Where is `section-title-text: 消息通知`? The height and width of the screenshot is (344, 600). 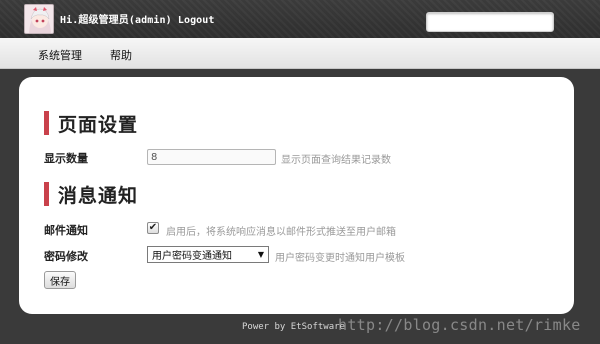
section-title-text: 消息通知 is located at coordinates (98, 195).